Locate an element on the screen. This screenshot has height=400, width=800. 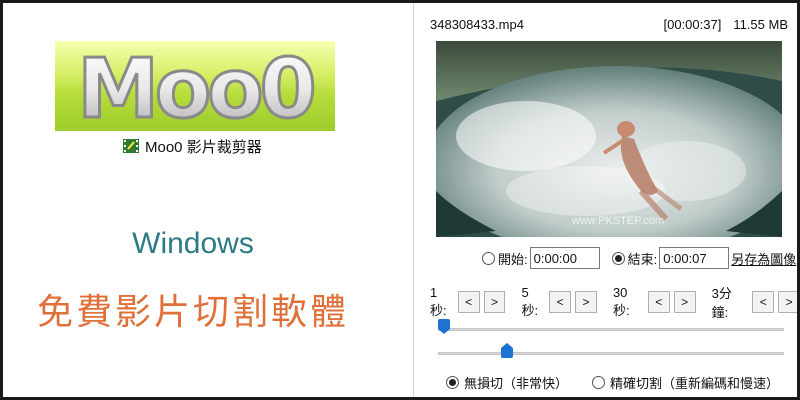
video-watermark: www.PKSTEP.com is located at coordinates (617, 221).